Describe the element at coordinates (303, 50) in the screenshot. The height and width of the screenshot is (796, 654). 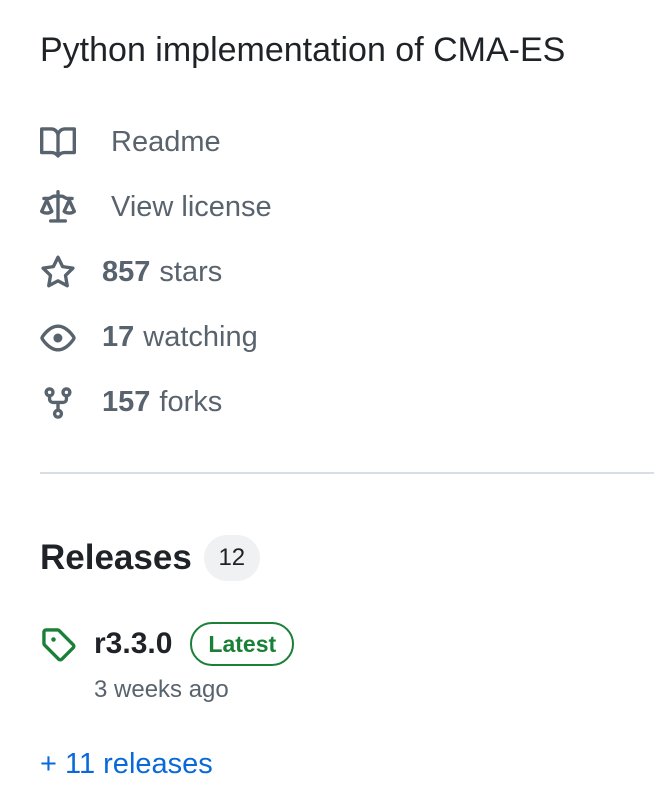
I see `repo-description: Python implementation of CMA-ES` at that location.